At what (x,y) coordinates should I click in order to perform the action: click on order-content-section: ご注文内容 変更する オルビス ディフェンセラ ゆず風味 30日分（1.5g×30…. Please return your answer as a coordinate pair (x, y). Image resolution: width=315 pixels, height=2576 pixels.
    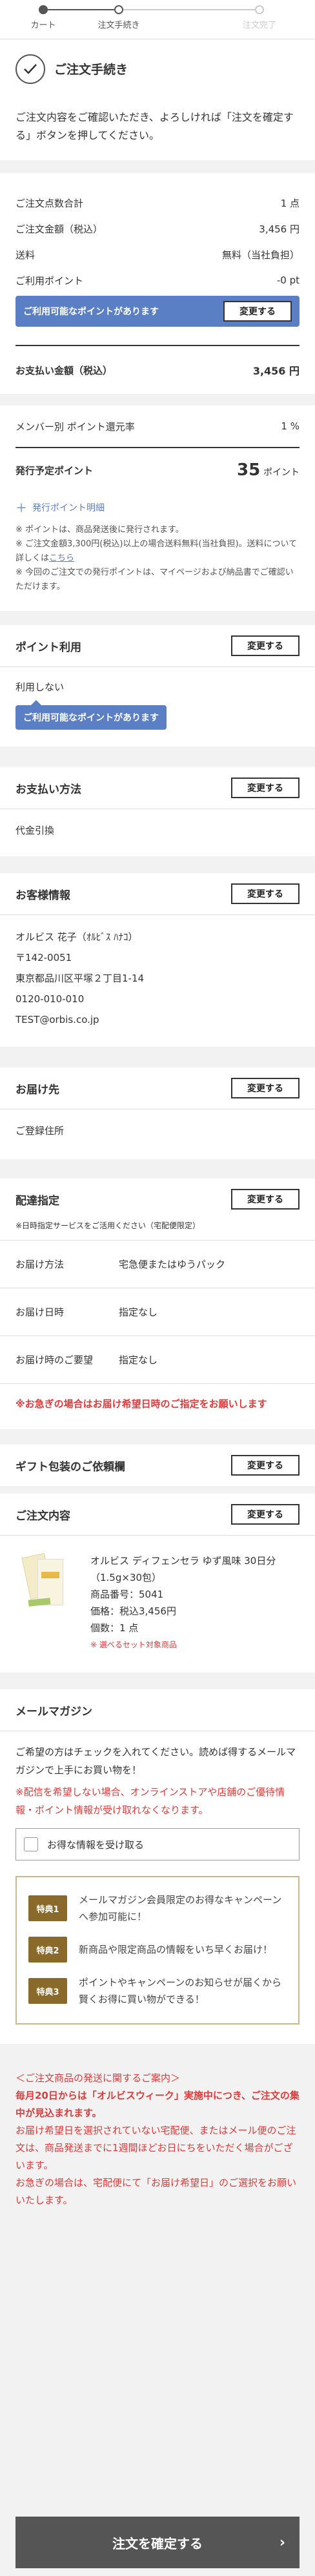
    Looking at the image, I should click on (157, 1583).